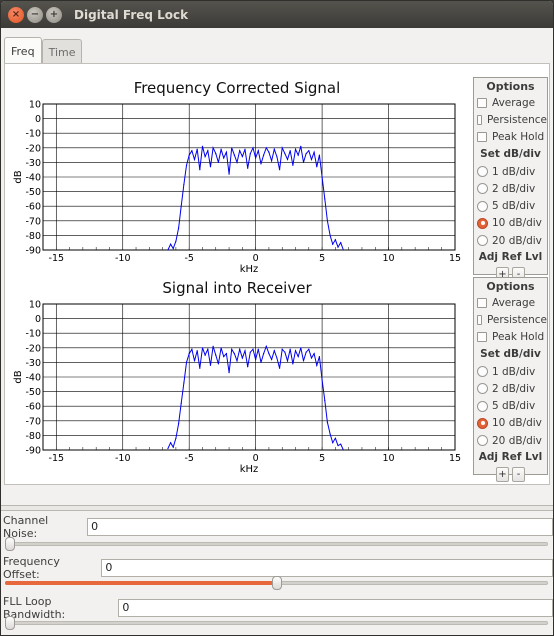 Image resolution: width=554 pixels, height=636 pixels. I want to click on frequency-offset-input: 0, so click(327, 568).